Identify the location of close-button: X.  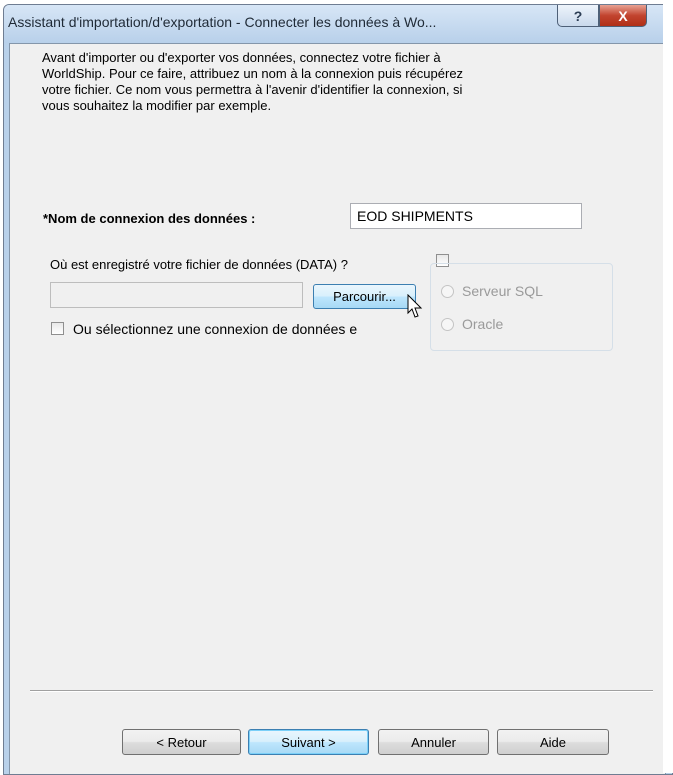
(623, 16).